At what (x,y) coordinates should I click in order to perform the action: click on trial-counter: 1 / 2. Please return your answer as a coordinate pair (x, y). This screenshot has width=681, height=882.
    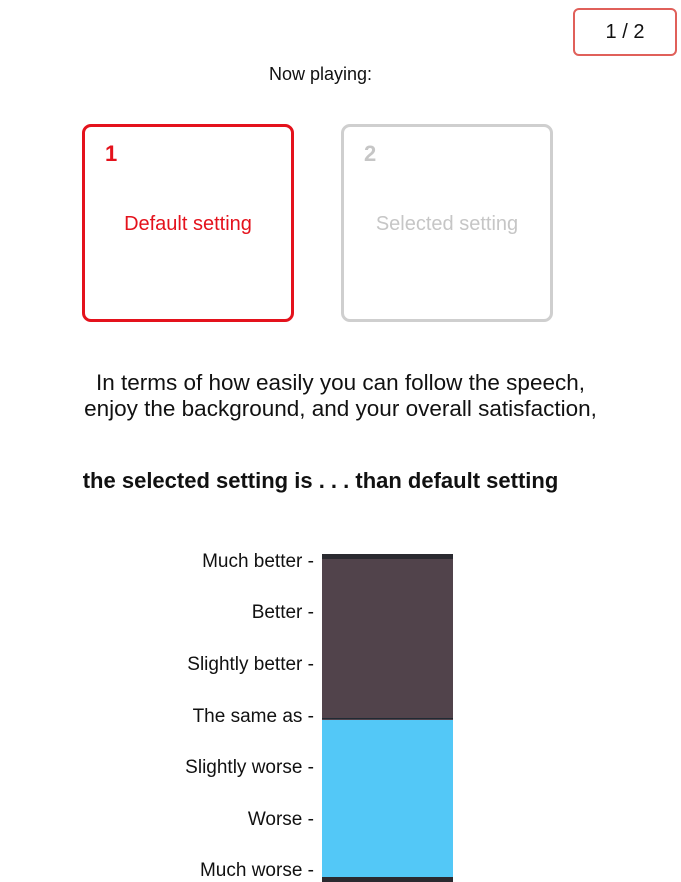
    Looking at the image, I should click on (625, 32).